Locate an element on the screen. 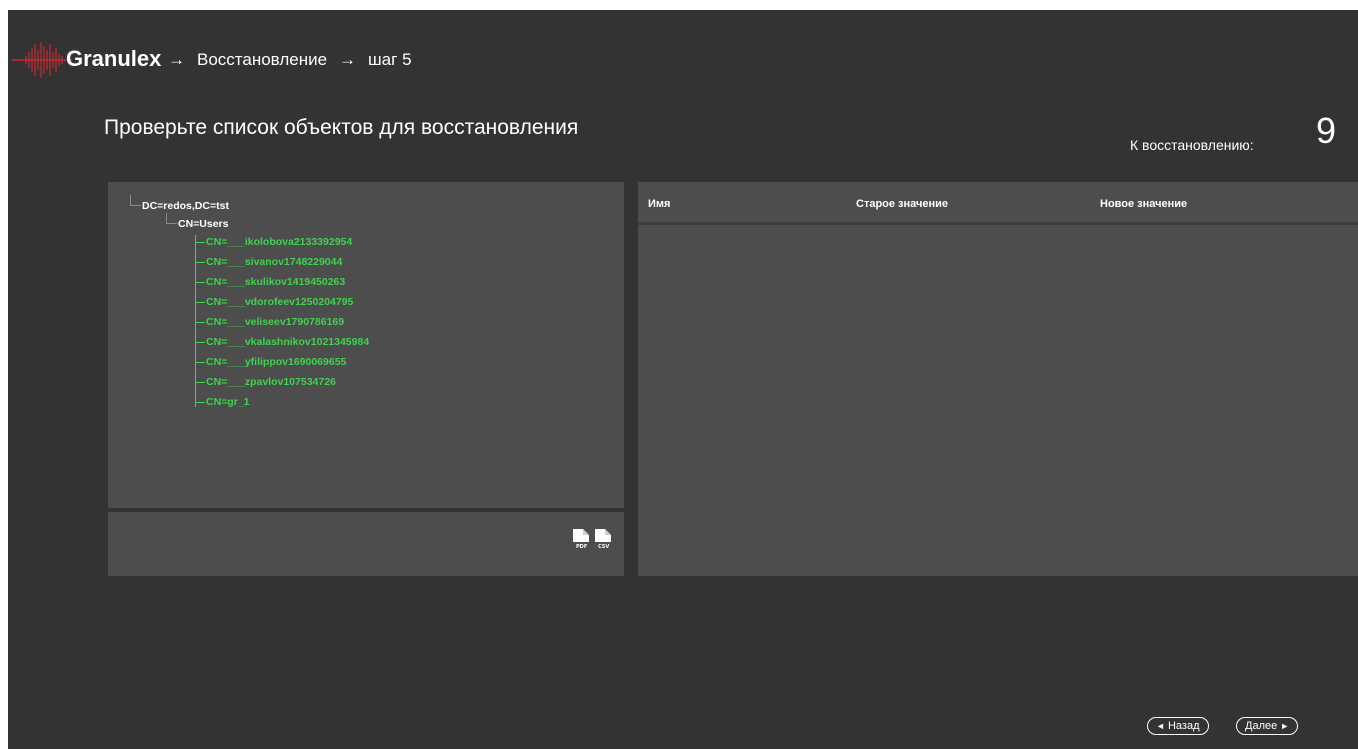 This screenshot has width=1358, height=749. tree-node-item: CN=___ikolobova2133392954 is located at coordinates (273, 242).